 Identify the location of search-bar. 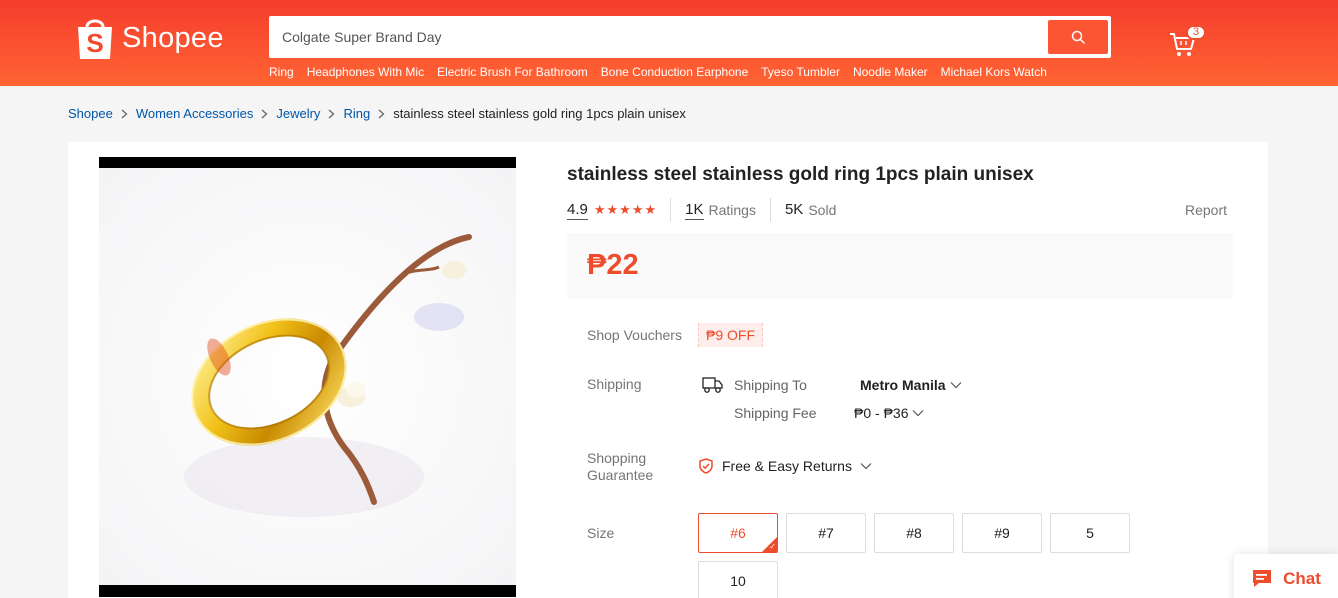
(690, 37).